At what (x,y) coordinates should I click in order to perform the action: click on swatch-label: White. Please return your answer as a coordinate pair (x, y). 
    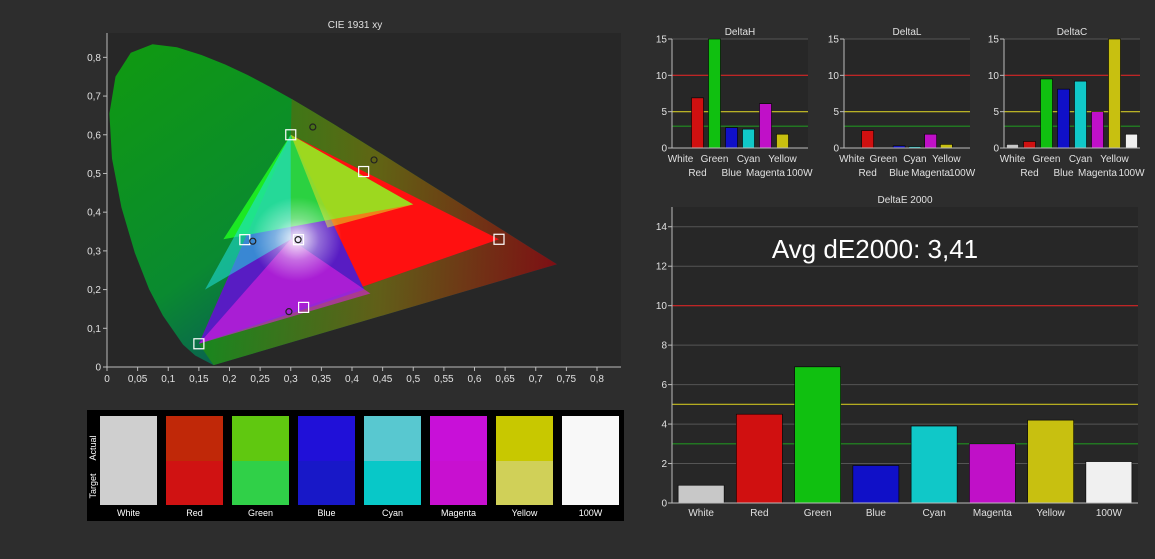
    Looking at the image, I should click on (128, 513).